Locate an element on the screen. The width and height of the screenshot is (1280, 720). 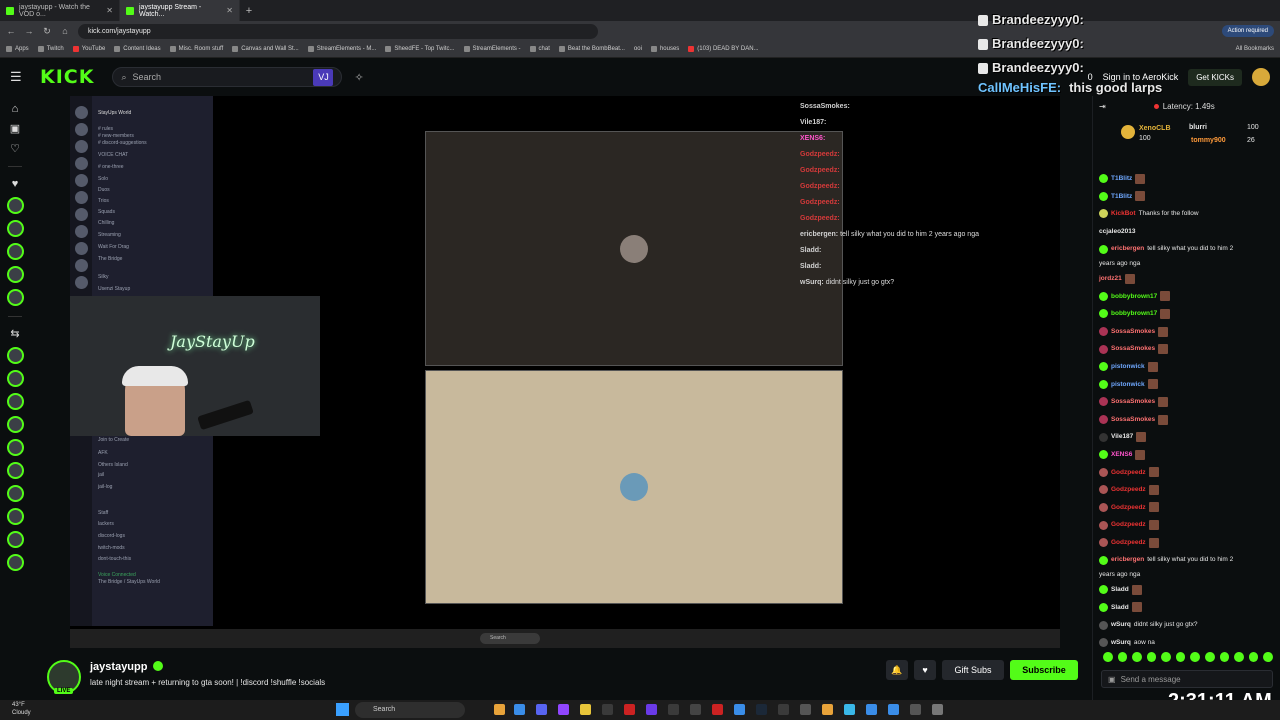
streamer-name: jaystayupp is located at coordinates (118, 667).